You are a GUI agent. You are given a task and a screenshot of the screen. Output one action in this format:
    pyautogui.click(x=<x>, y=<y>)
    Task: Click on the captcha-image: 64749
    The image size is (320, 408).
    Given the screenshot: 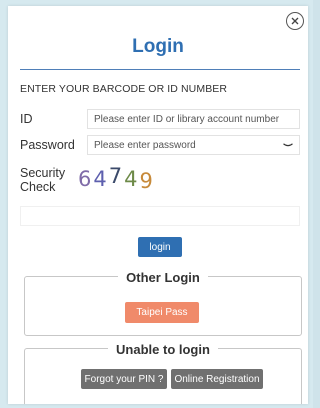 What is the action you would take?
    pyautogui.click(x=116, y=178)
    